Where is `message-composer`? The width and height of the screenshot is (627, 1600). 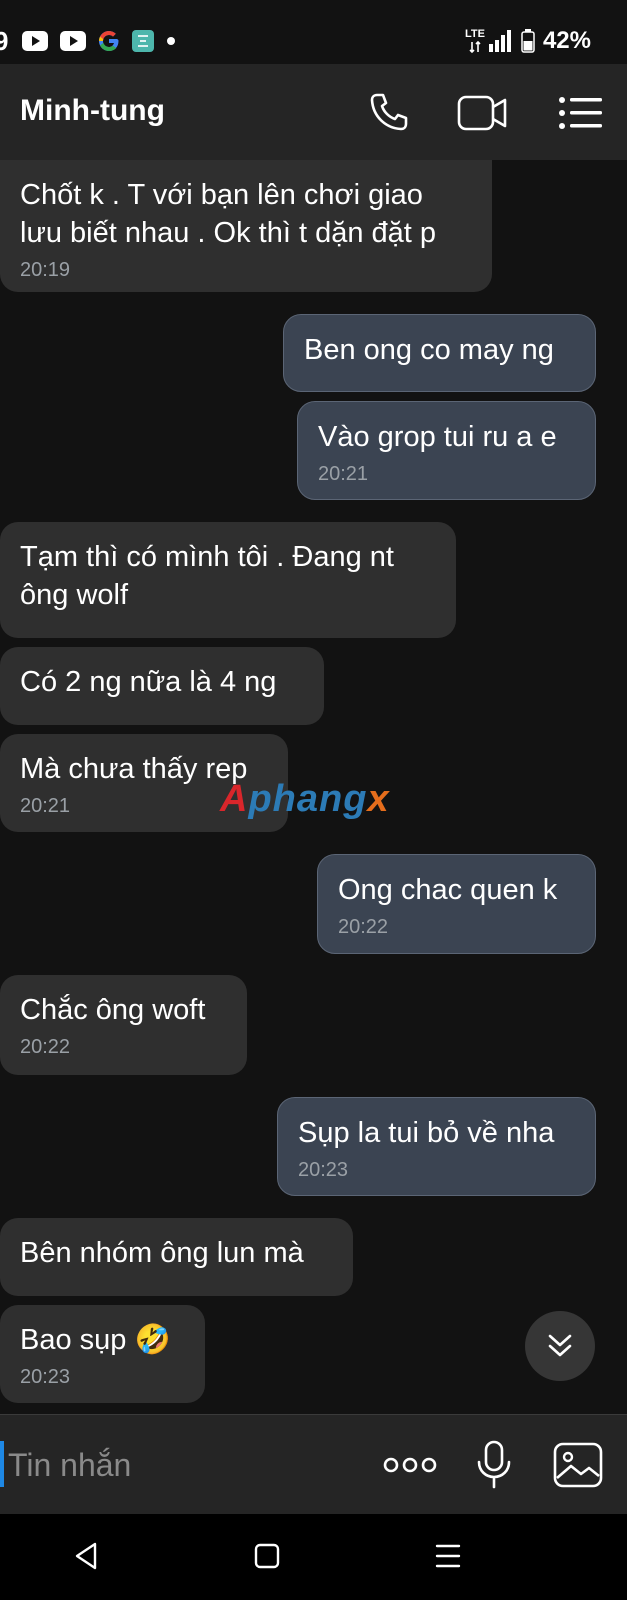
message-composer is located at coordinates (313, 1464).